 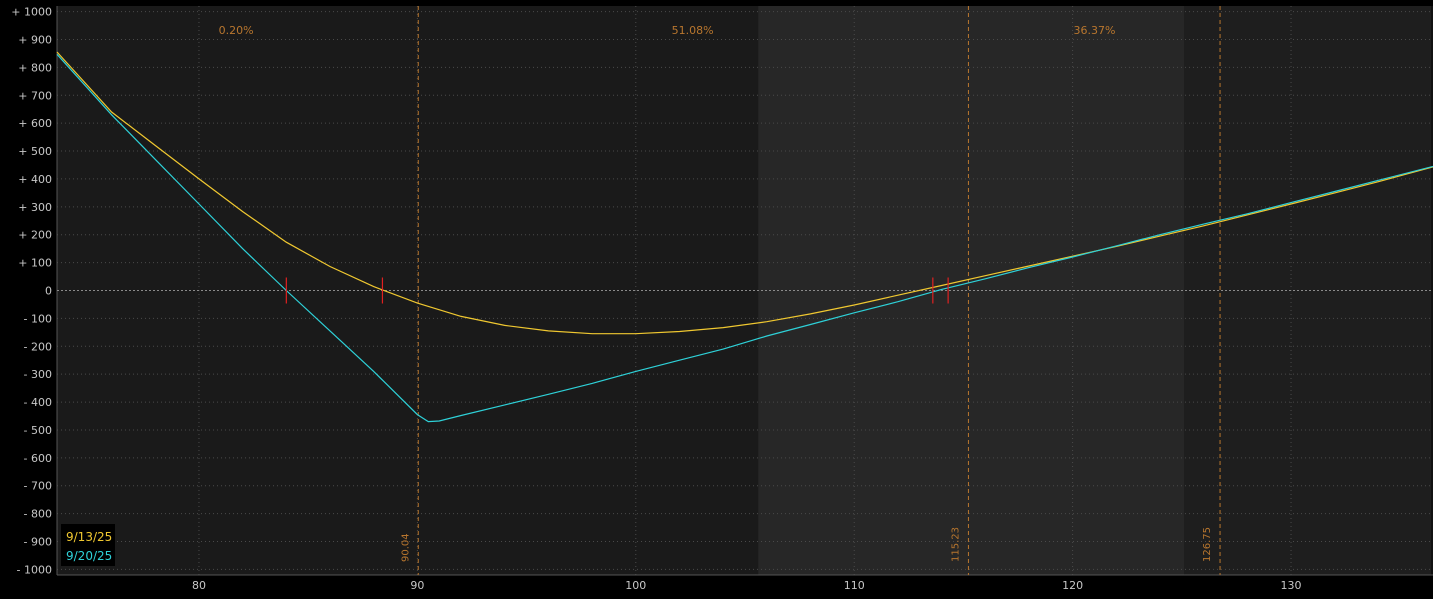 What do you see at coordinates (38, 318) in the screenshot?
I see `y-tick-label: - 100` at bounding box center [38, 318].